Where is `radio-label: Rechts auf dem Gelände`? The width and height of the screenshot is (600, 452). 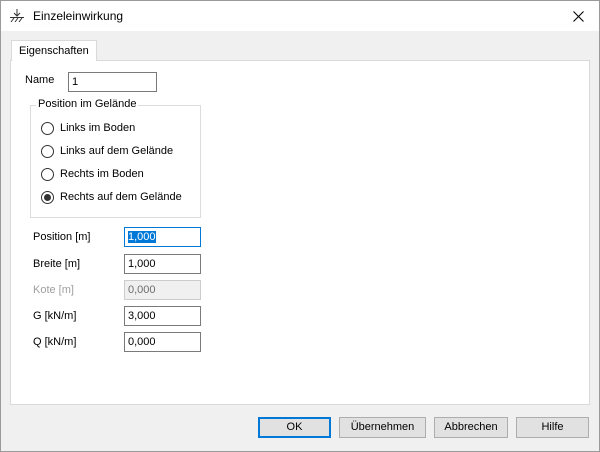
radio-label: Rechts auf dem Gelände is located at coordinates (121, 197).